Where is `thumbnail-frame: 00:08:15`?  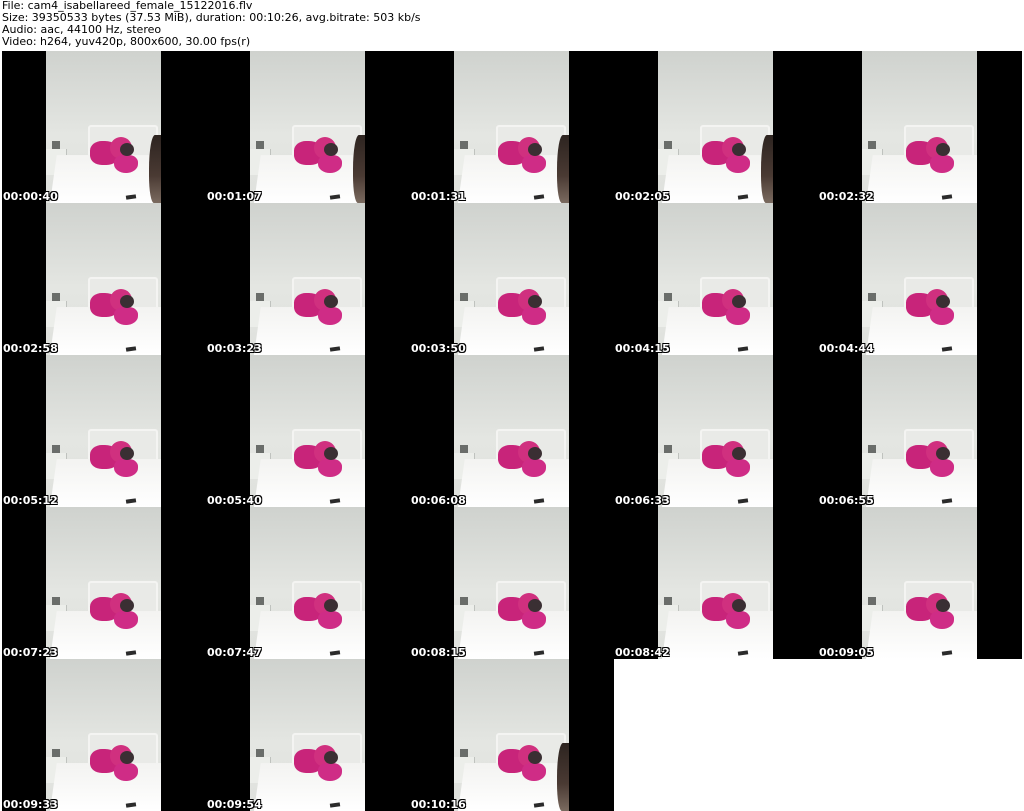 thumbnail-frame: 00:08:15 is located at coordinates (512, 583).